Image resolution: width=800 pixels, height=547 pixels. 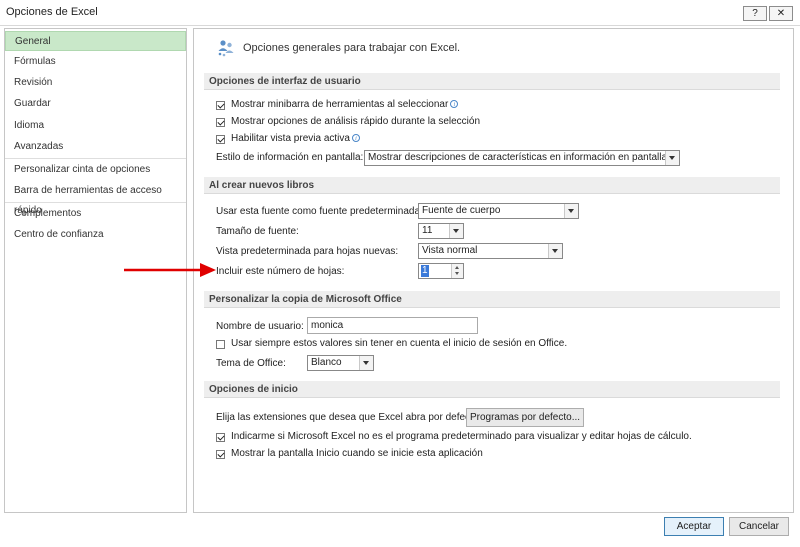 What do you see at coordinates (307, 251) in the screenshot?
I see `default-view-label: Vista predeterminada para hojas nuevas:` at bounding box center [307, 251].